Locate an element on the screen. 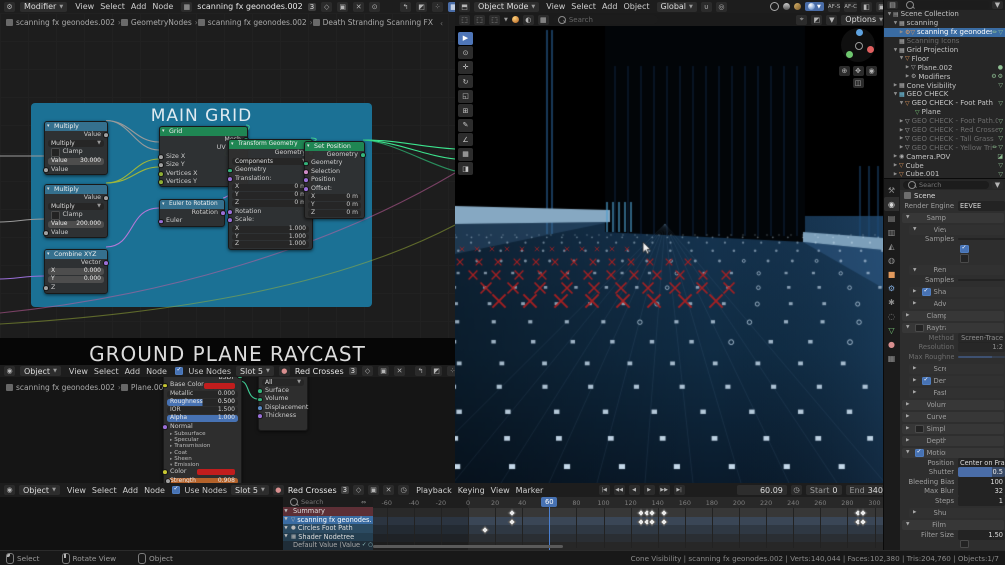 The height and width of the screenshot is (565, 1005). scale-tool: ◱ is located at coordinates (465, 96).